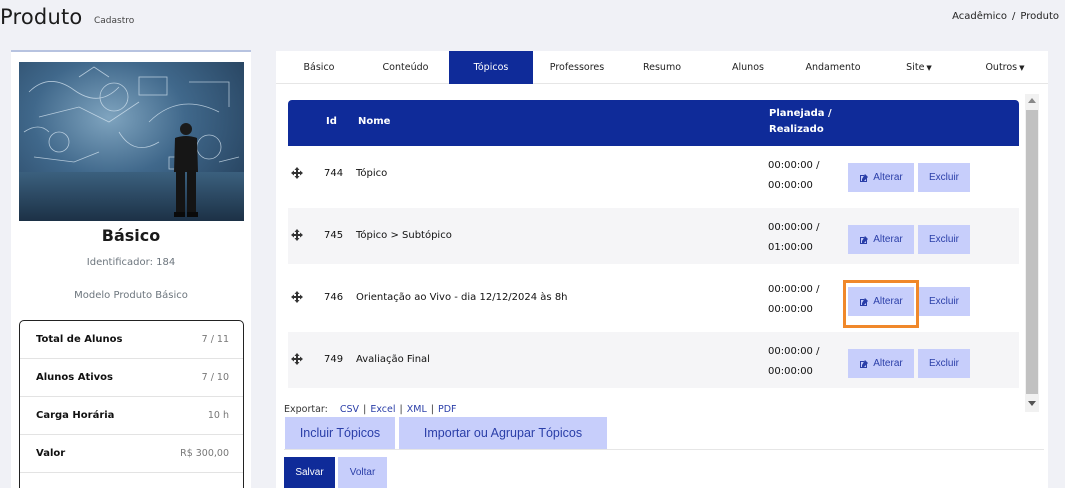  I want to click on highlight-box, so click(881, 304).